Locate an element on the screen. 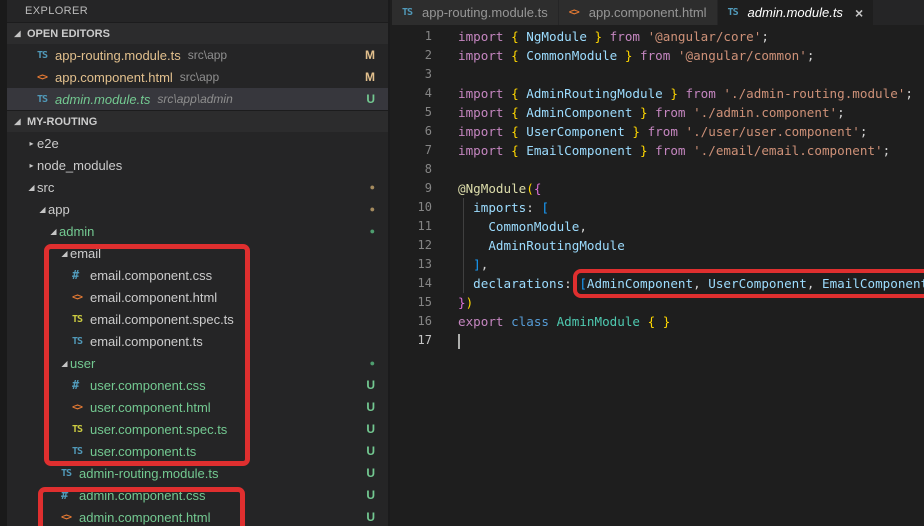  tree-item: ◢ email is located at coordinates (194, 253).